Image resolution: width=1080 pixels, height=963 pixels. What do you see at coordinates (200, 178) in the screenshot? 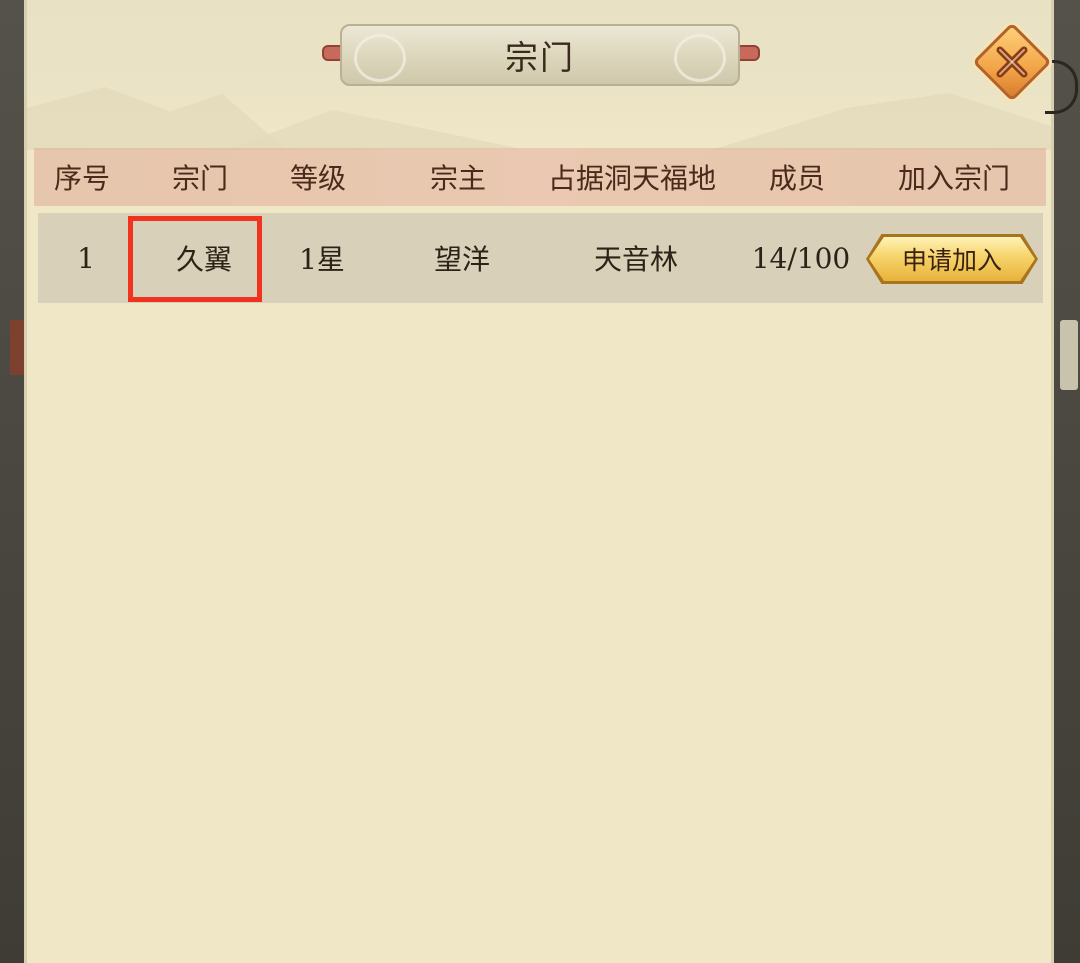
I see `column-header-sect: 宗门` at bounding box center [200, 178].